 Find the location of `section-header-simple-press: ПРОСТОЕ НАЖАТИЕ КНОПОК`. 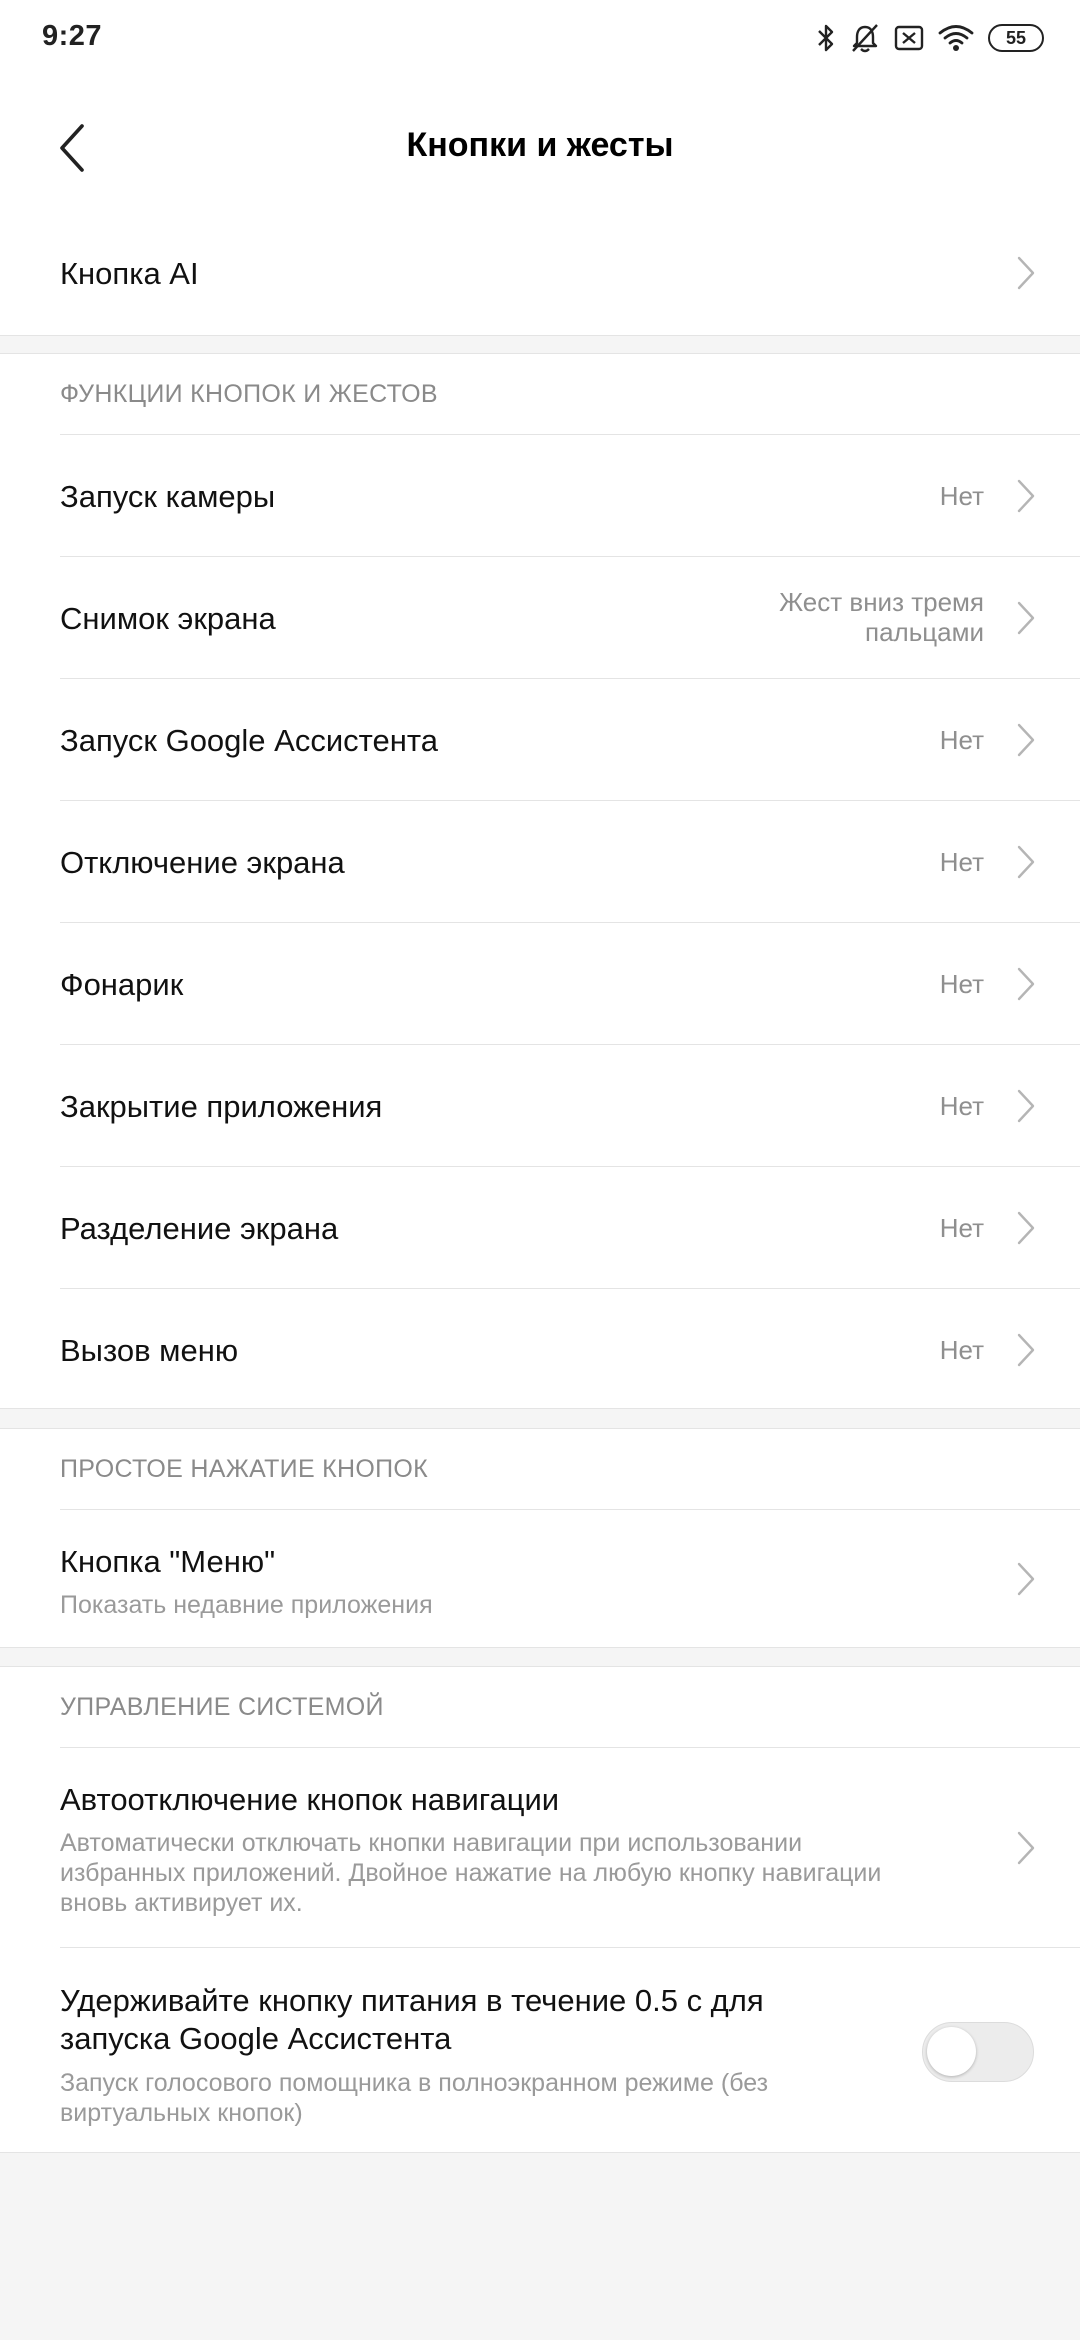

section-header-simple-press: ПРОСТОЕ НАЖАТИЕ КНОПОК is located at coordinates (244, 1469).